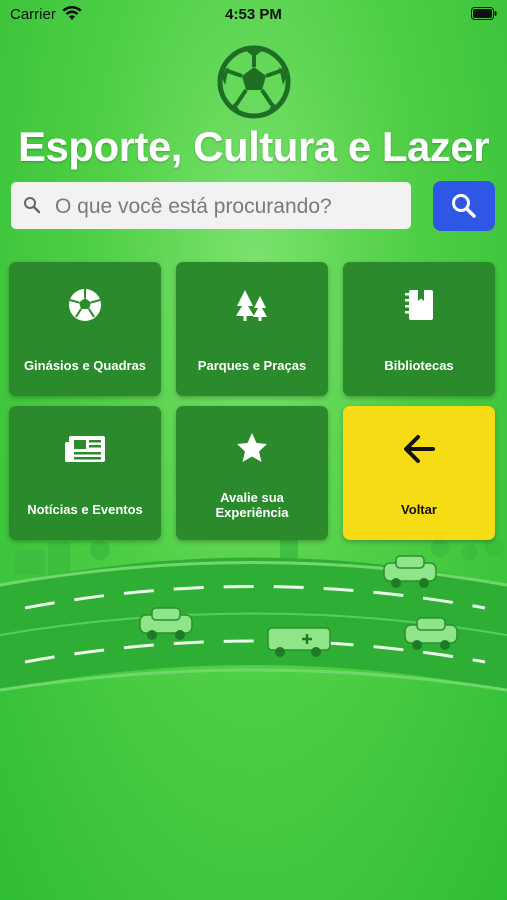 This screenshot has height=900, width=507. I want to click on tile-parques-pracas: Parques e Praças, so click(252, 329).